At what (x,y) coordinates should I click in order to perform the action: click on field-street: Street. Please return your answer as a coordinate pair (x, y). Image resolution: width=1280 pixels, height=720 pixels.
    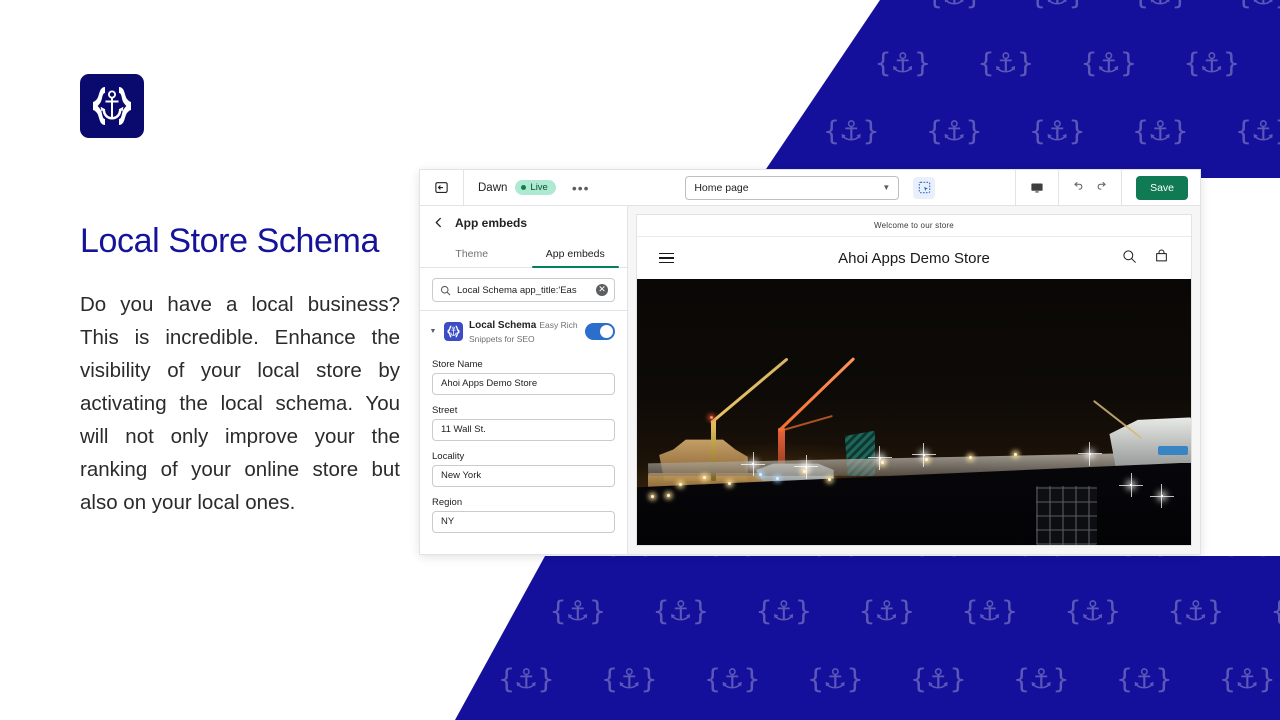
    Looking at the image, I should click on (523, 423).